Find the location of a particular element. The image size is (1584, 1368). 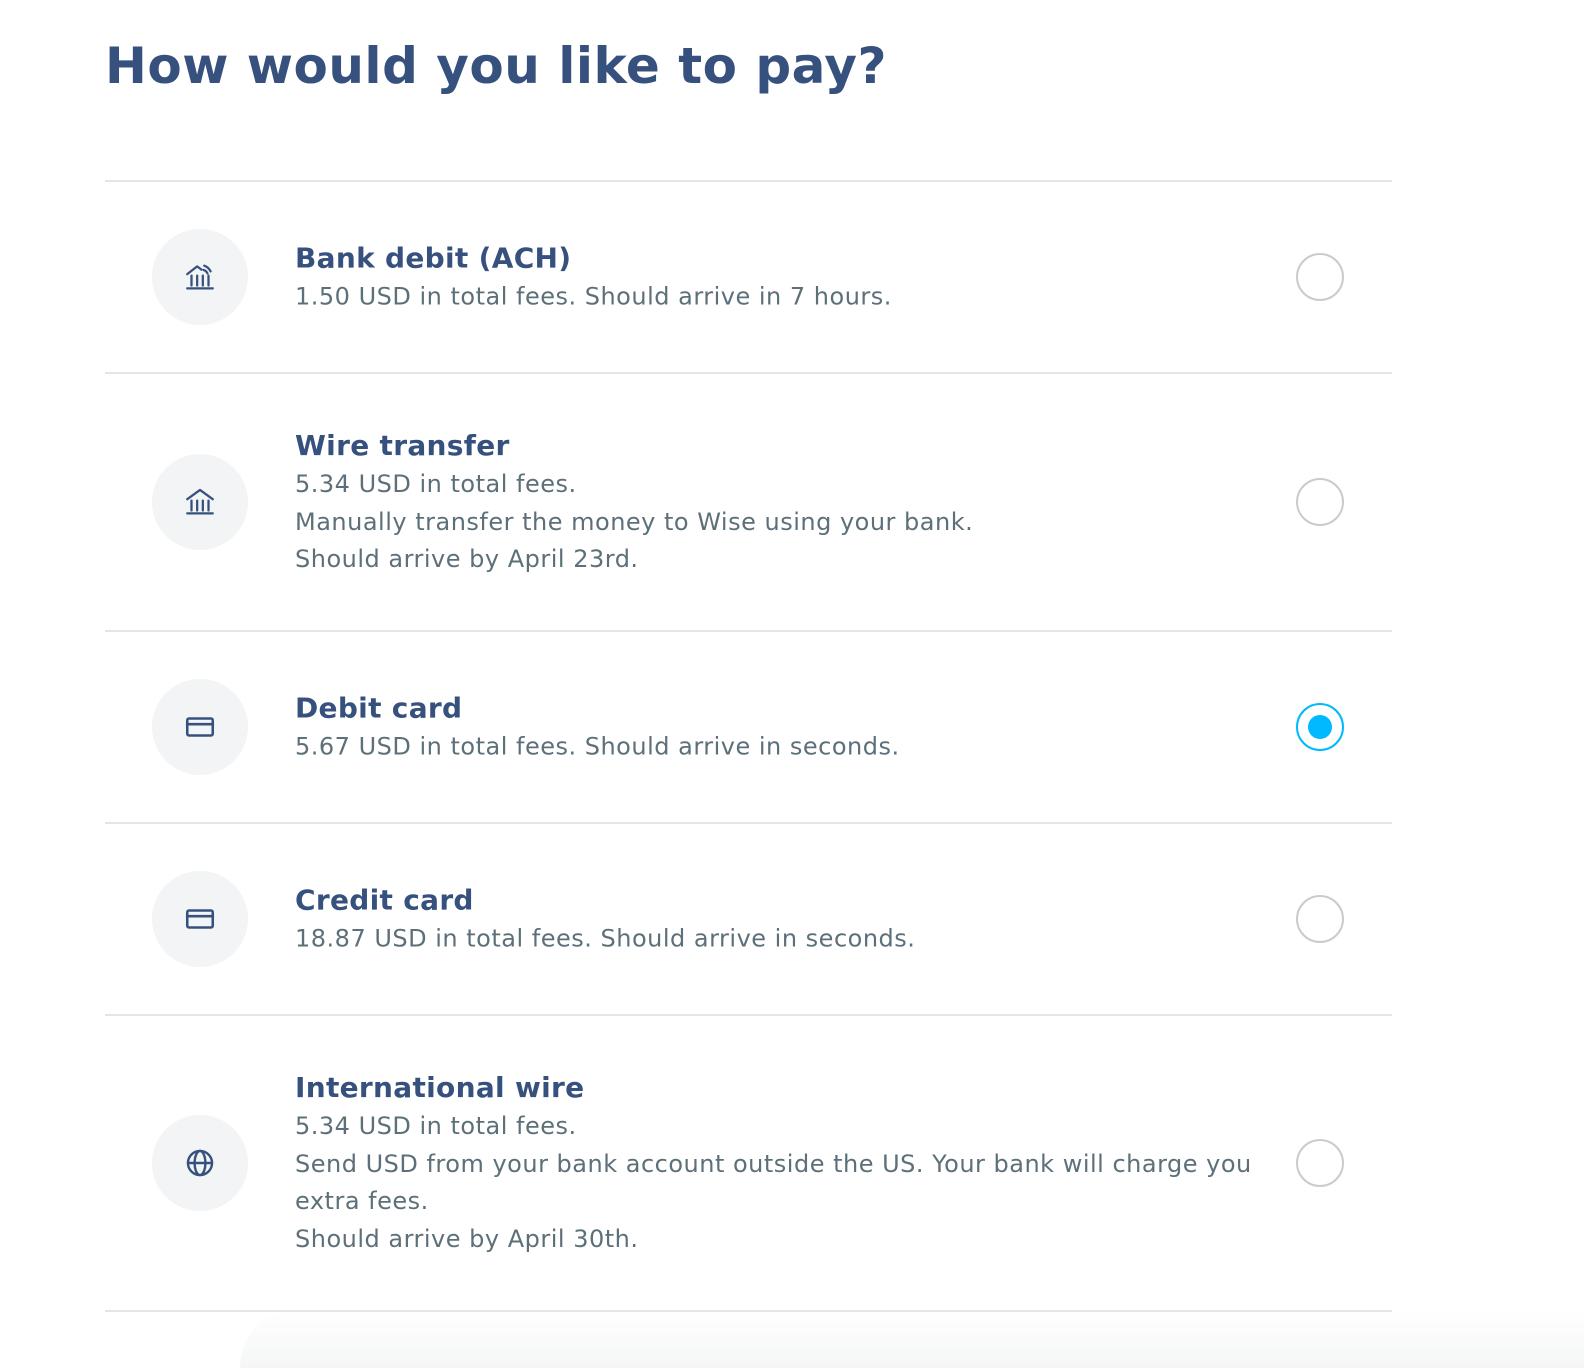

radio-international-wire is located at coordinates (1320, 1163).